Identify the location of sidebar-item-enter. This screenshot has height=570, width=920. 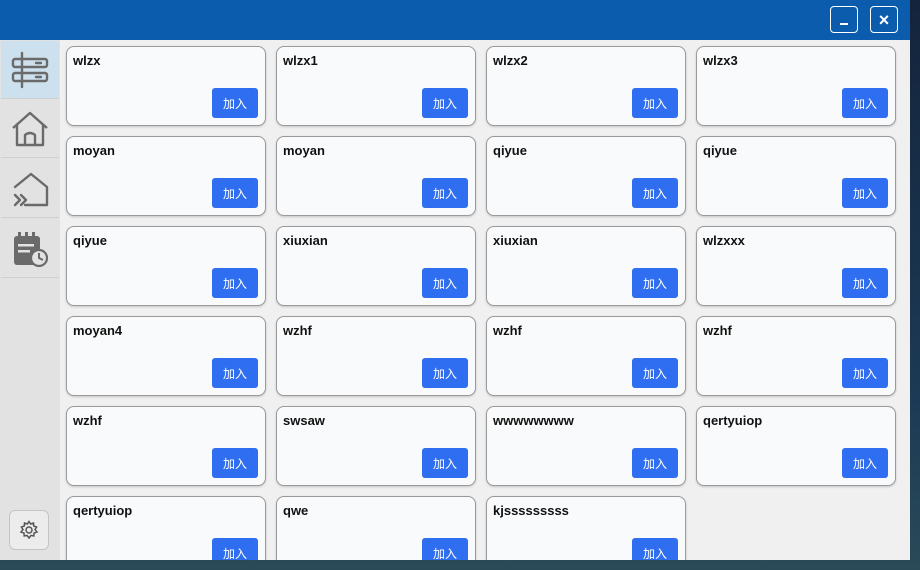
(30, 189).